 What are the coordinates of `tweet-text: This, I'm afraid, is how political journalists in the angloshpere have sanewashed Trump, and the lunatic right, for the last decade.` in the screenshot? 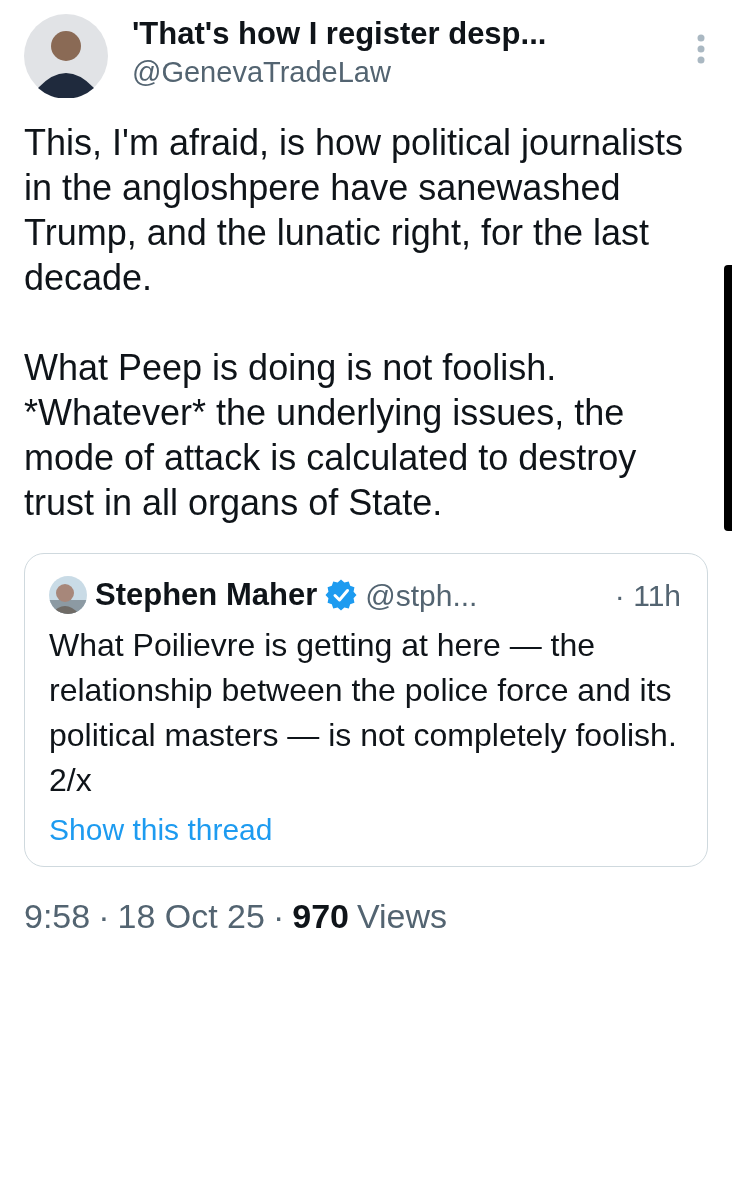 It's located at (354, 210).